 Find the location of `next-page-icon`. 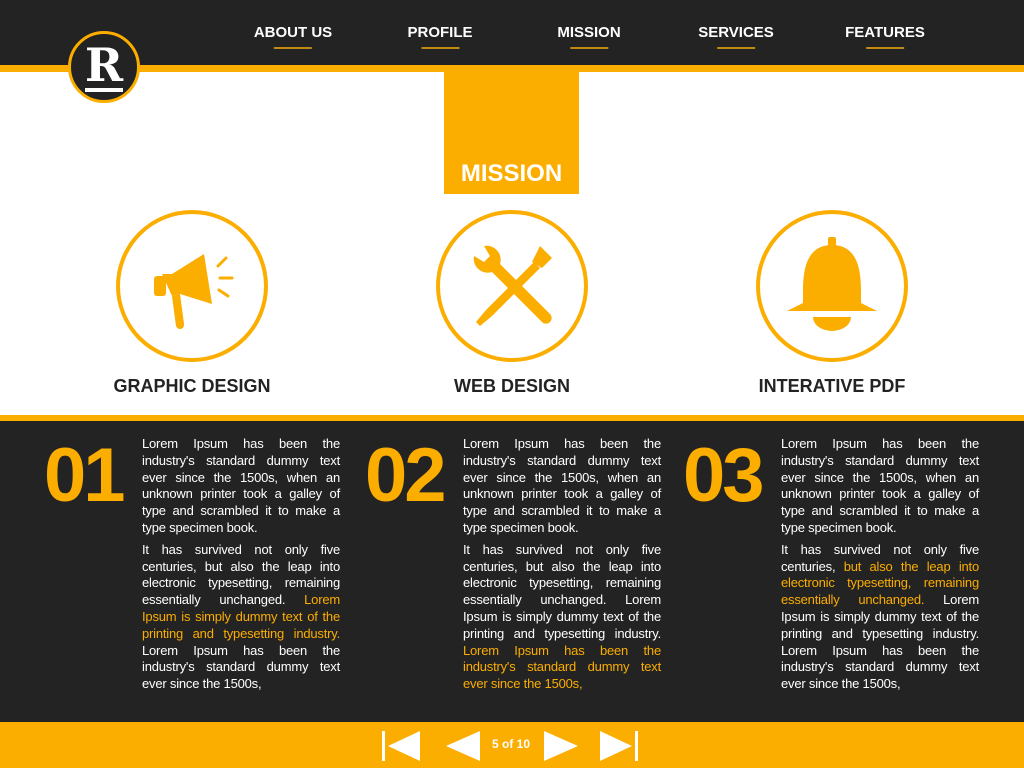

next-page-icon is located at coordinates (561, 746).